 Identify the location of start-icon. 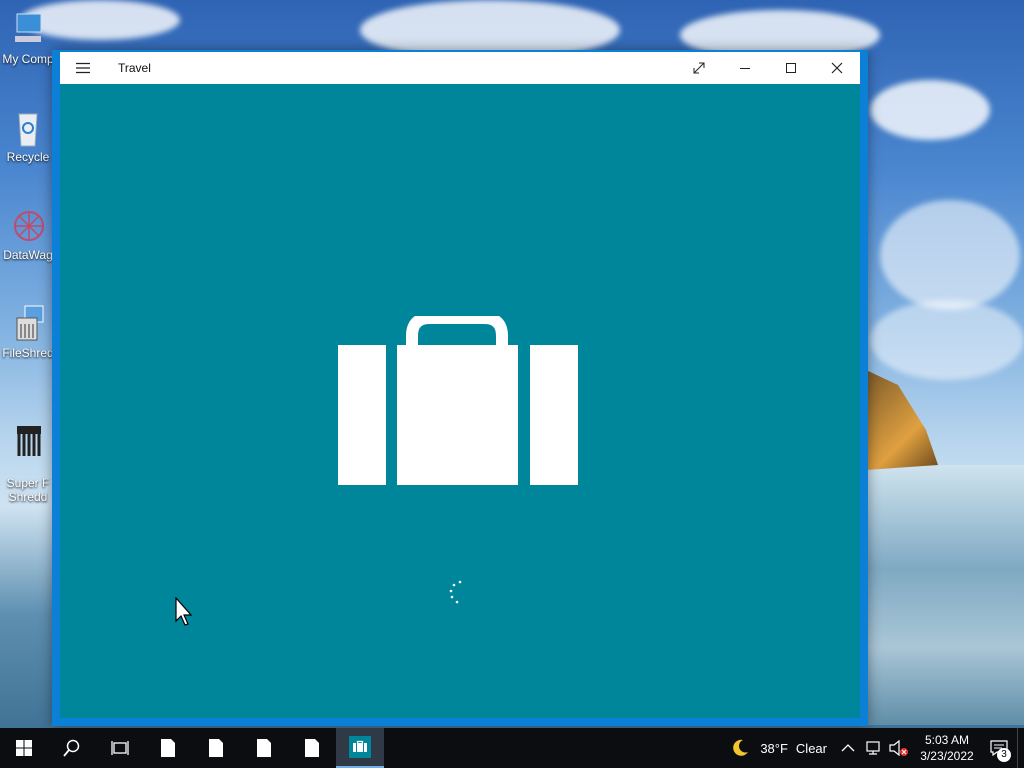
(24, 748).